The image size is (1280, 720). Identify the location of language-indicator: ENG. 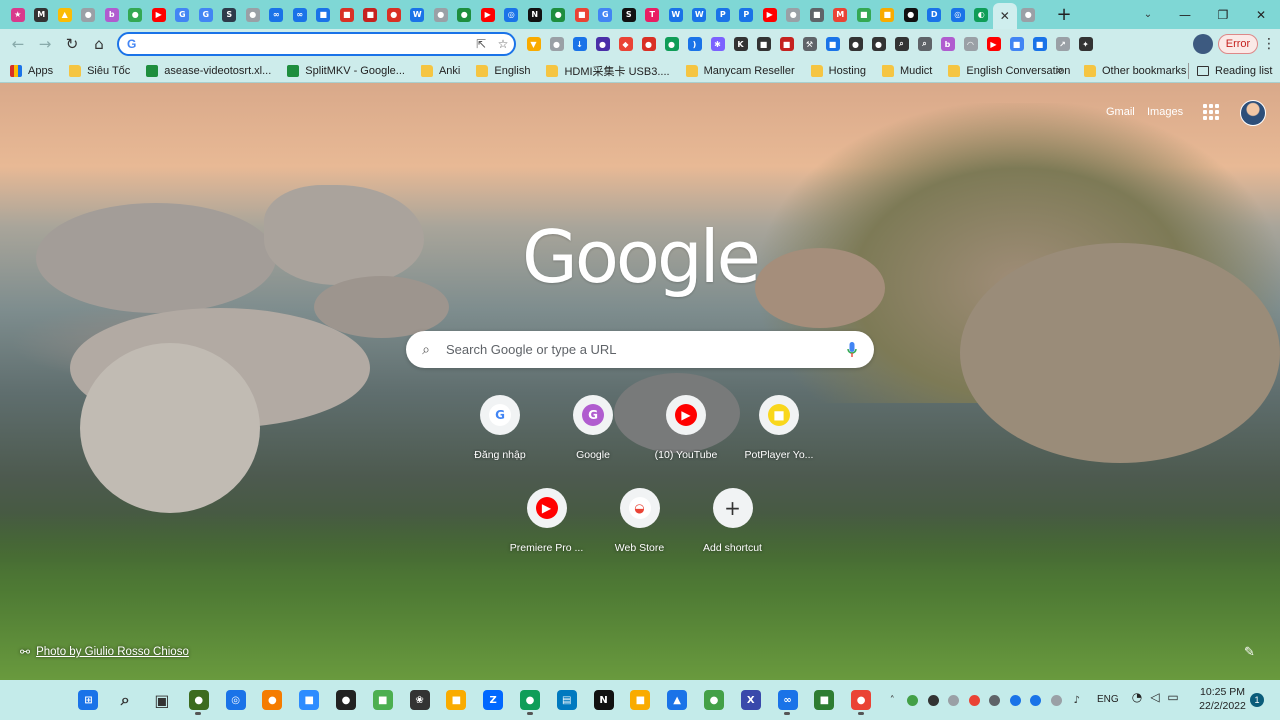
(1108, 699).